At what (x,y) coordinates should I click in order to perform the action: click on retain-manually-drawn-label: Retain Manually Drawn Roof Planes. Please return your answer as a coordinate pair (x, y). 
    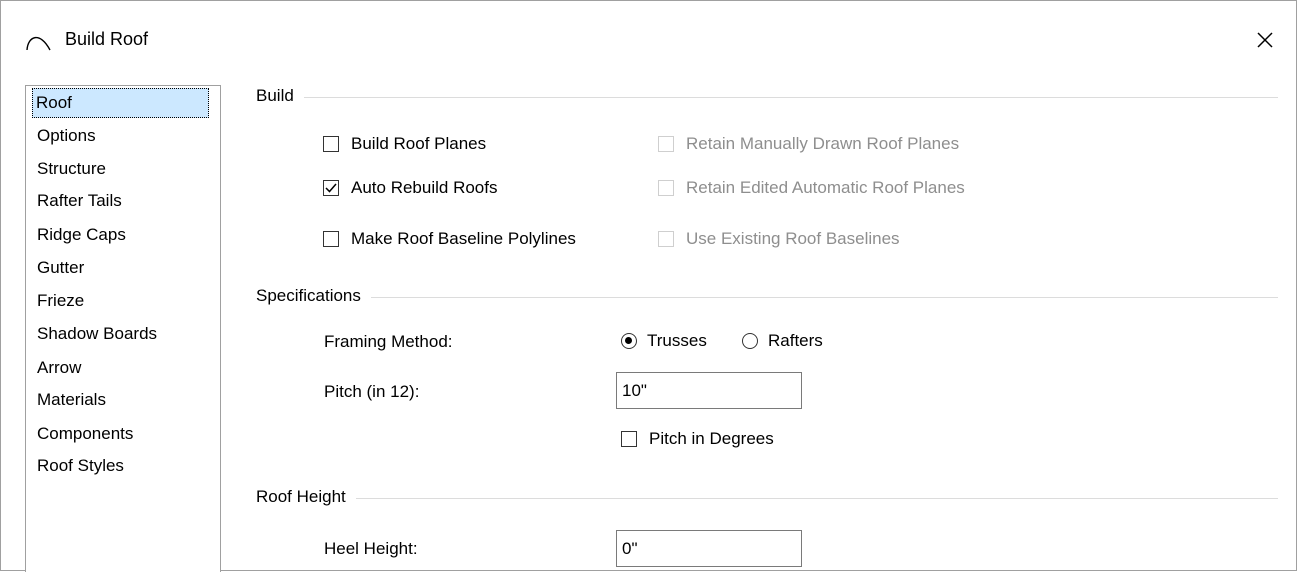
    Looking at the image, I should click on (823, 143).